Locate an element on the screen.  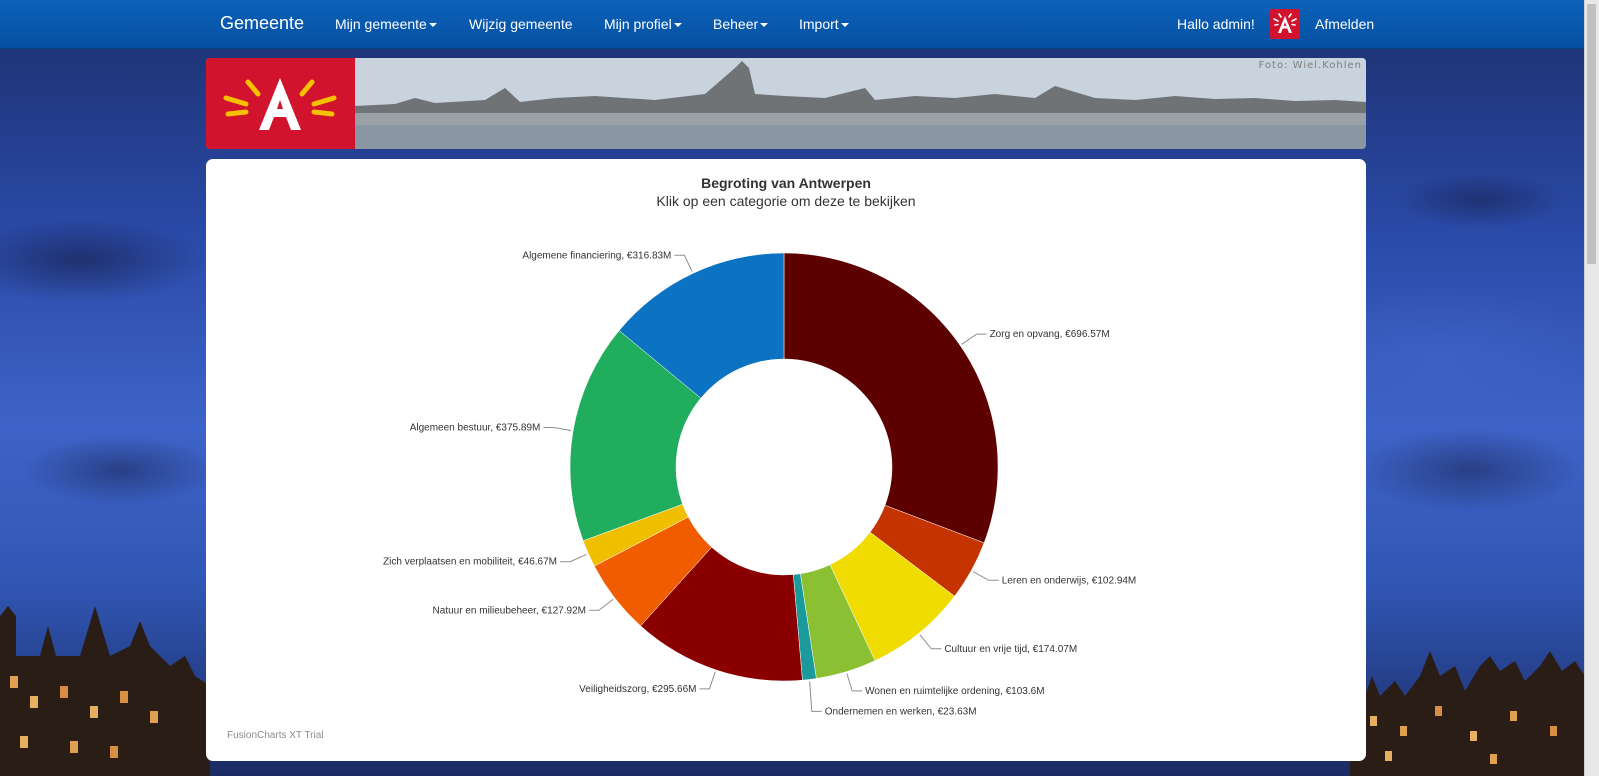
brand-link: Gemeente is located at coordinates (262, 23).